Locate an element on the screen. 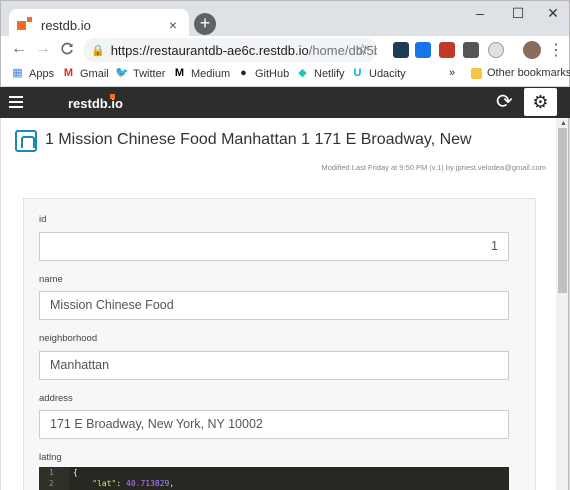 The image size is (570, 490). netlify-icon: ◆ is located at coordinates (302, 73).